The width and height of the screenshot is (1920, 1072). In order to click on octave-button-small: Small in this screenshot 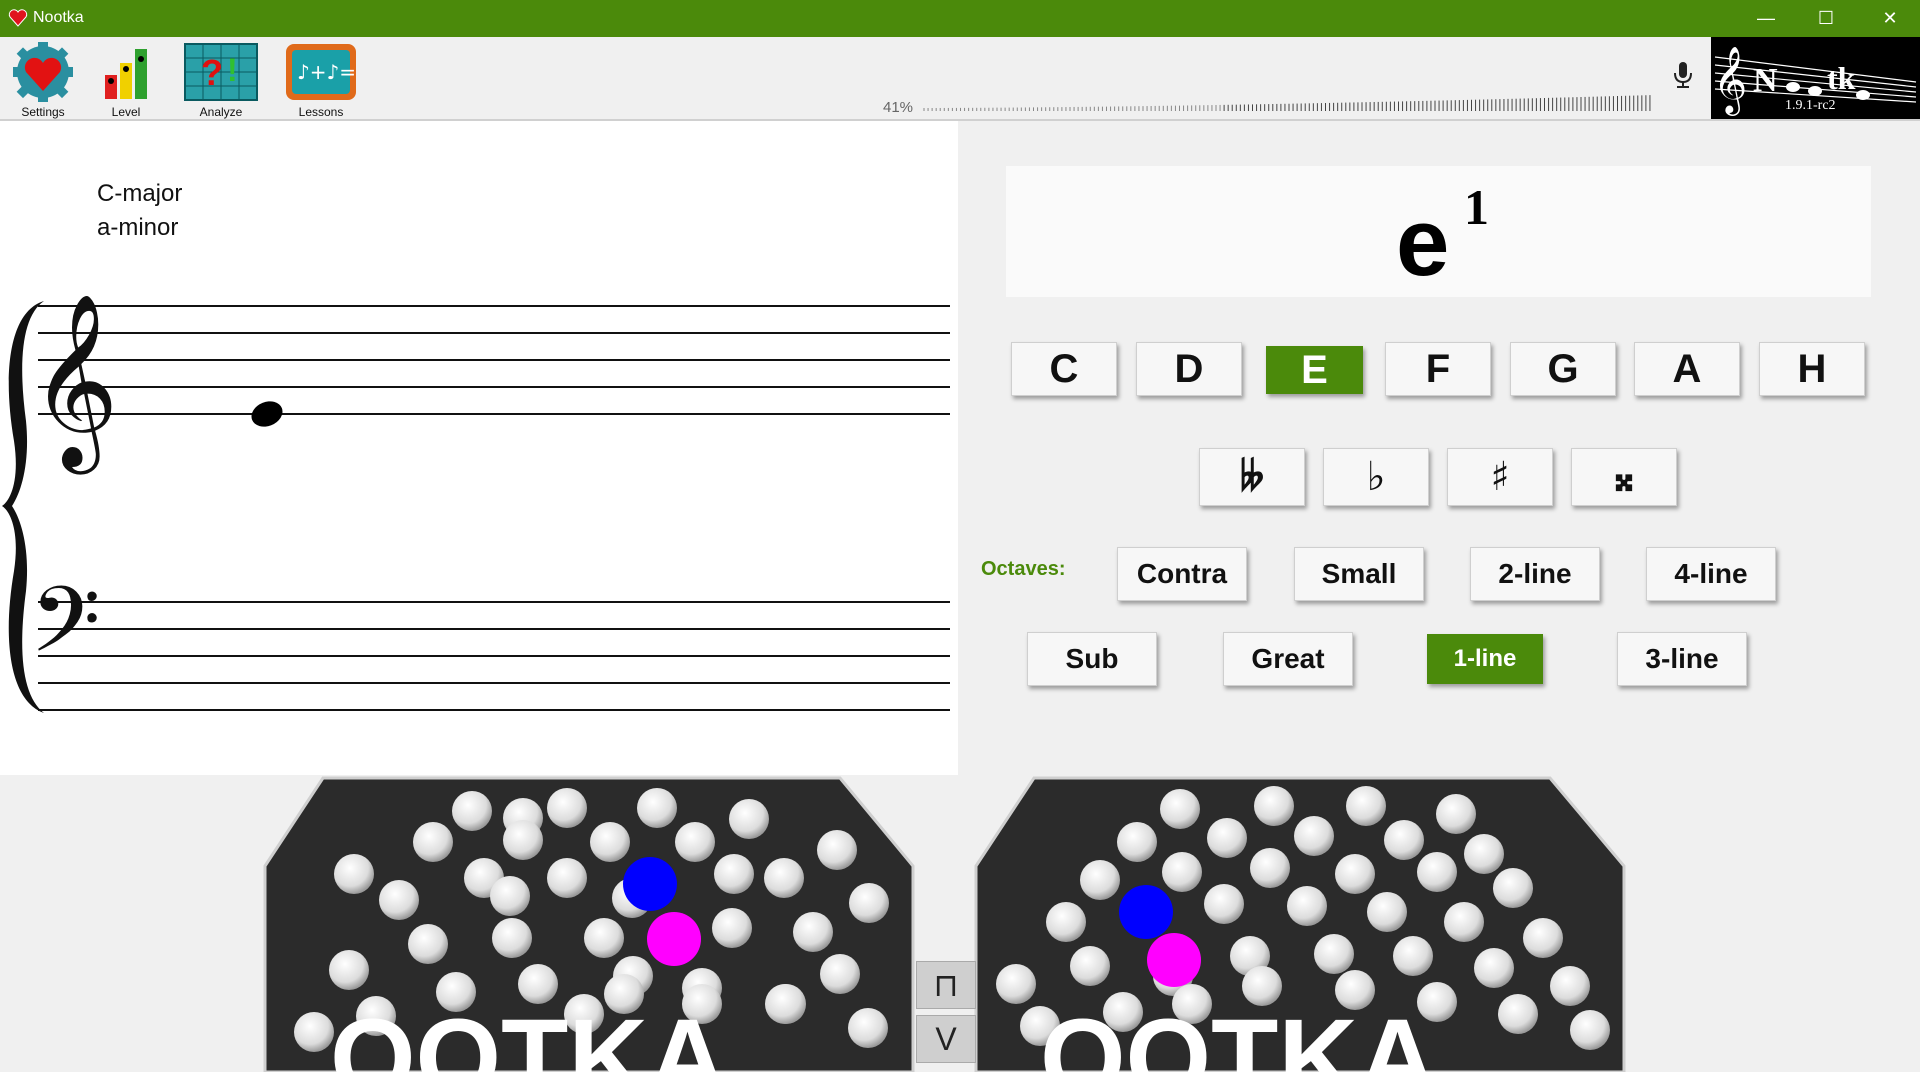, I will do `click(1359, 574)`.